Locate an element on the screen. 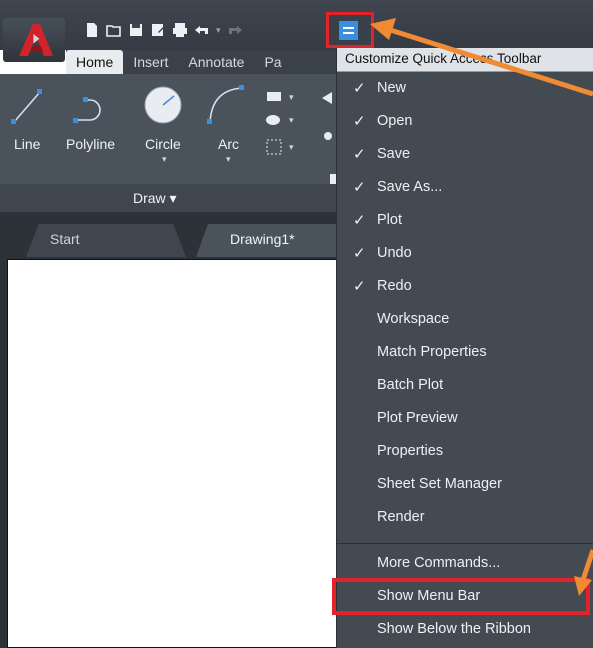 Image resolution: width=593 pixels, height=648 pixels. arrow-to-show-menu-bar-icon is located at coordinates (583, 572).